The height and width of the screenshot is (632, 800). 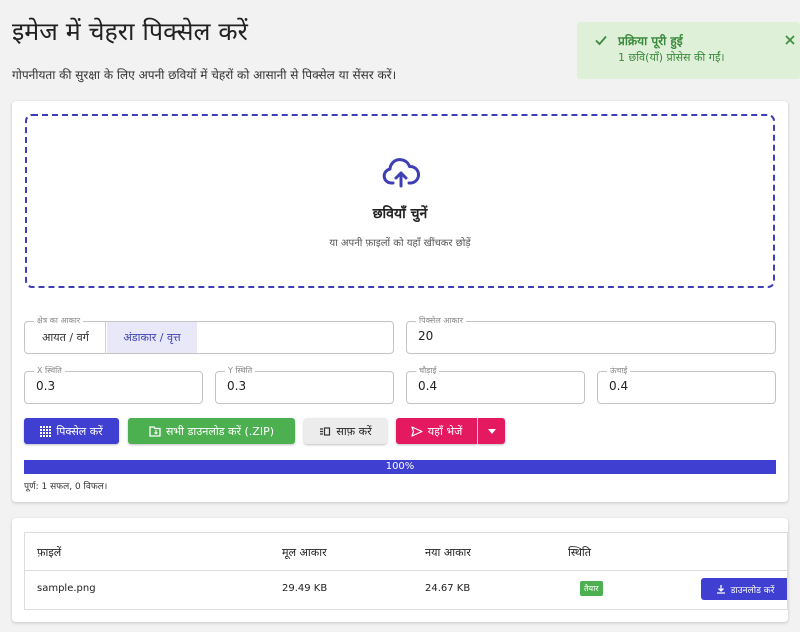 I want to click on send-options-dropdown, so click(x=491, y=431).